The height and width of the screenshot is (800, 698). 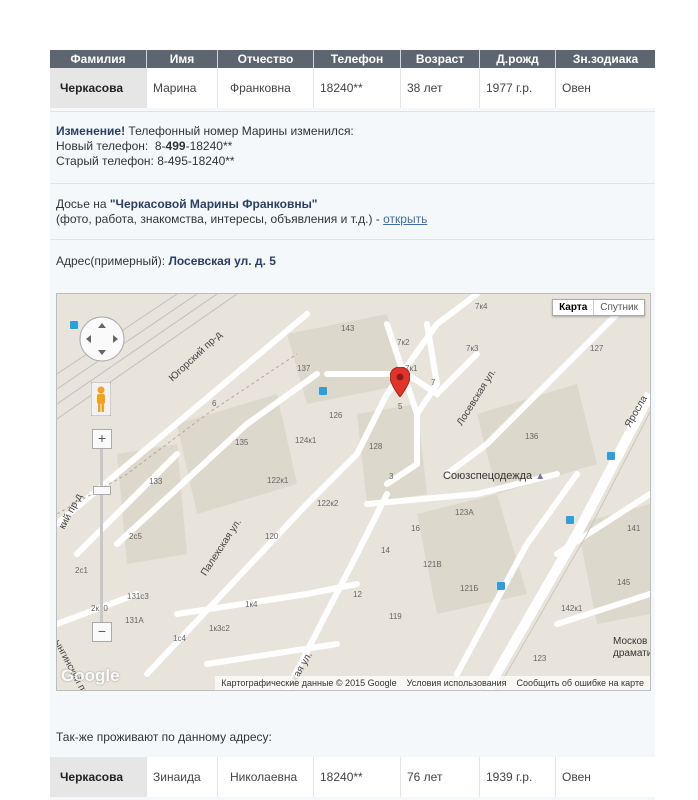 What do you see at coordinates (605, 88) in the screenshot?
I see `cell-zodiac: Овен` at bounding box center [605, 88].